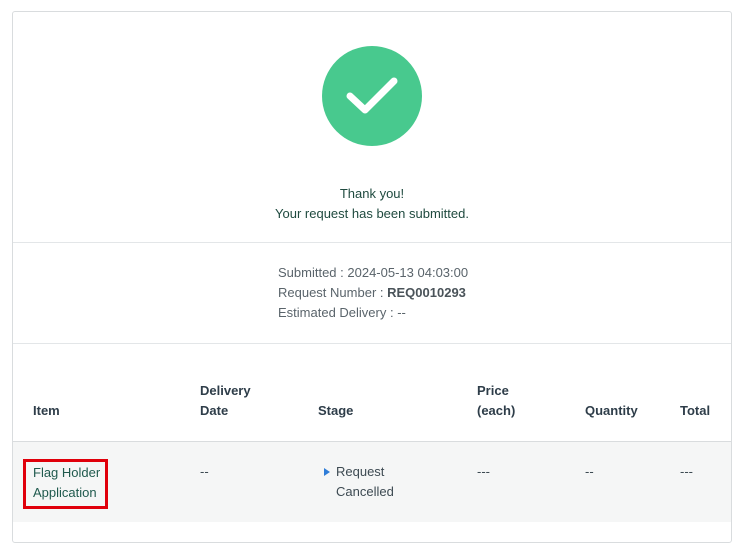 This screenshot has height=558, width=747. I want to click on submitted-value: 2024-05-13 04:03:00, so click(408, 272).